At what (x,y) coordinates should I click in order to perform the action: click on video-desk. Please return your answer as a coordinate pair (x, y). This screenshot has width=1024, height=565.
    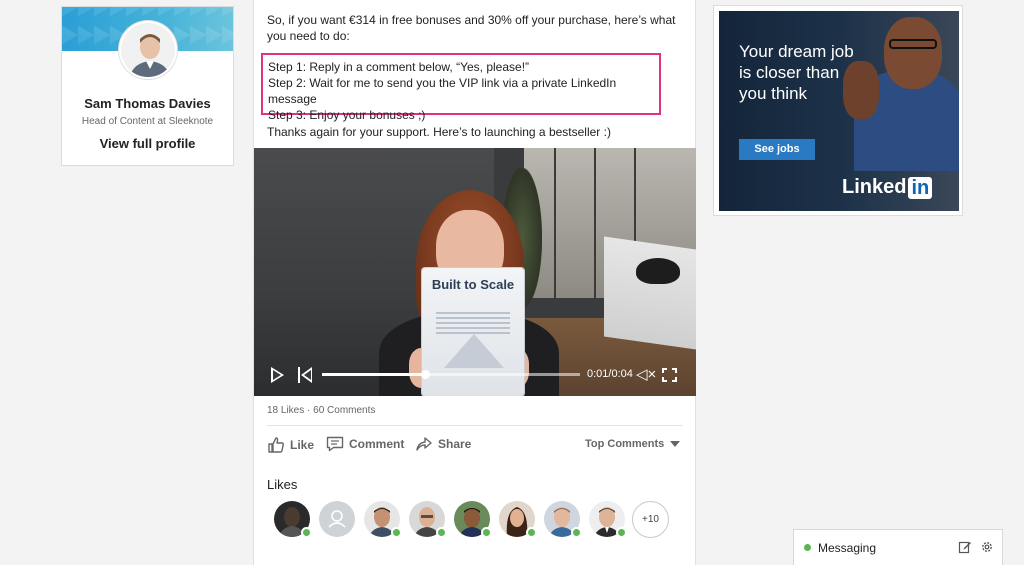
    Looking at the image, I should click on (650, 293).